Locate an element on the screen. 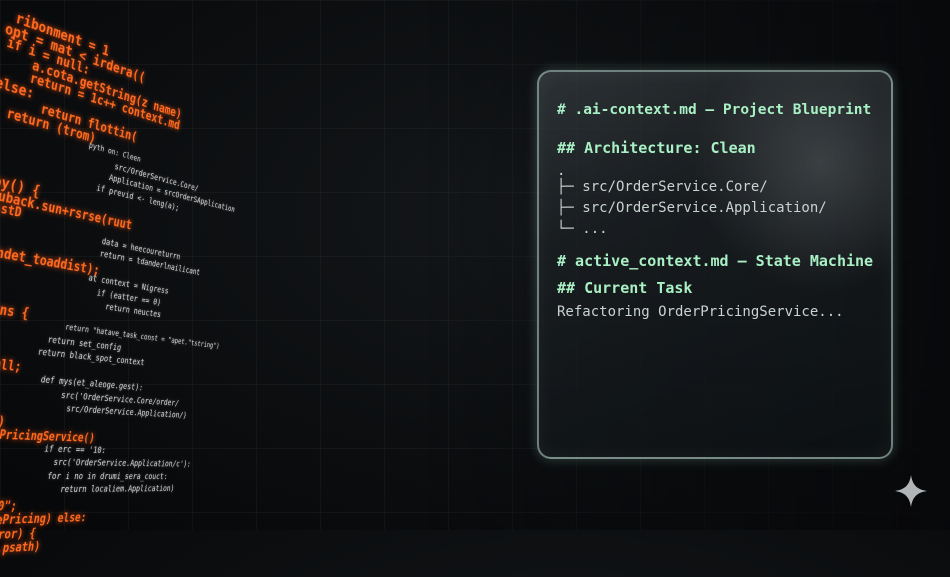 The width and height of the screenshot is (950, 577). state-title: # active_context.md — State Machine is located at coordinates (715, 261).